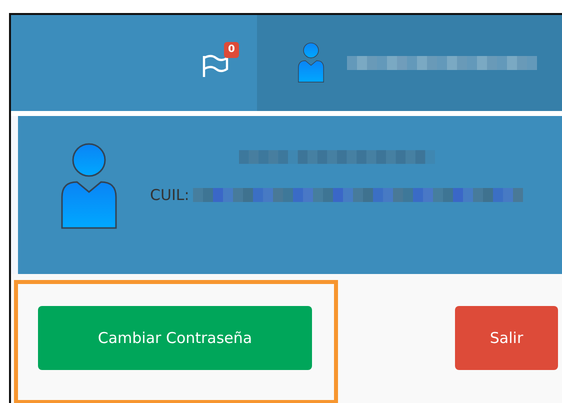 This screenshot has height=403, width=562. I want to click on notification-badge: 0, so click(231, 50).